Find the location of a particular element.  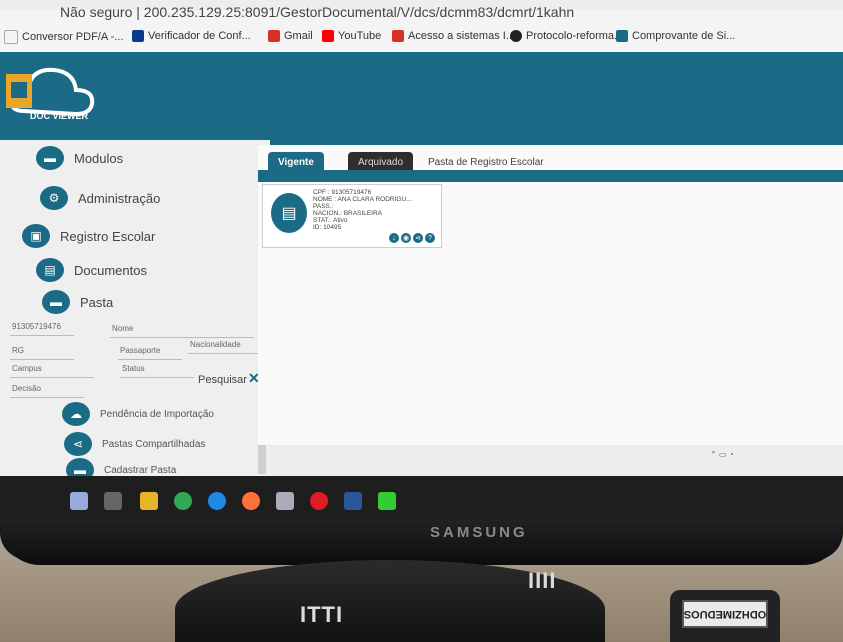

passaporte-input: Passaporte is located at coordinates (150, 353).